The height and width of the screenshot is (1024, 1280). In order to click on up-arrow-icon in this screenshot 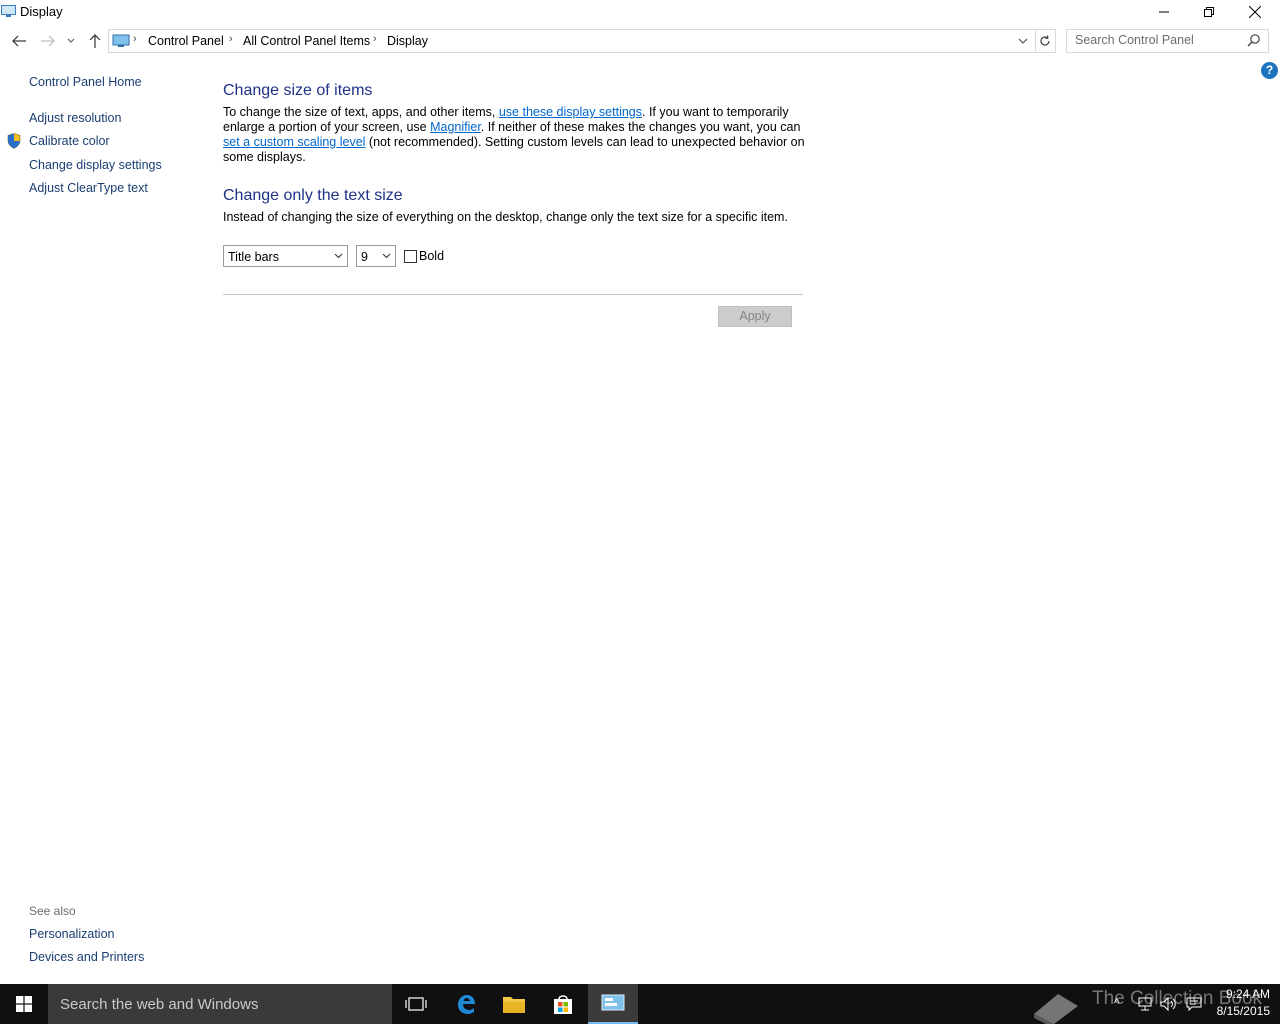, I will do `click(95, 41)`.